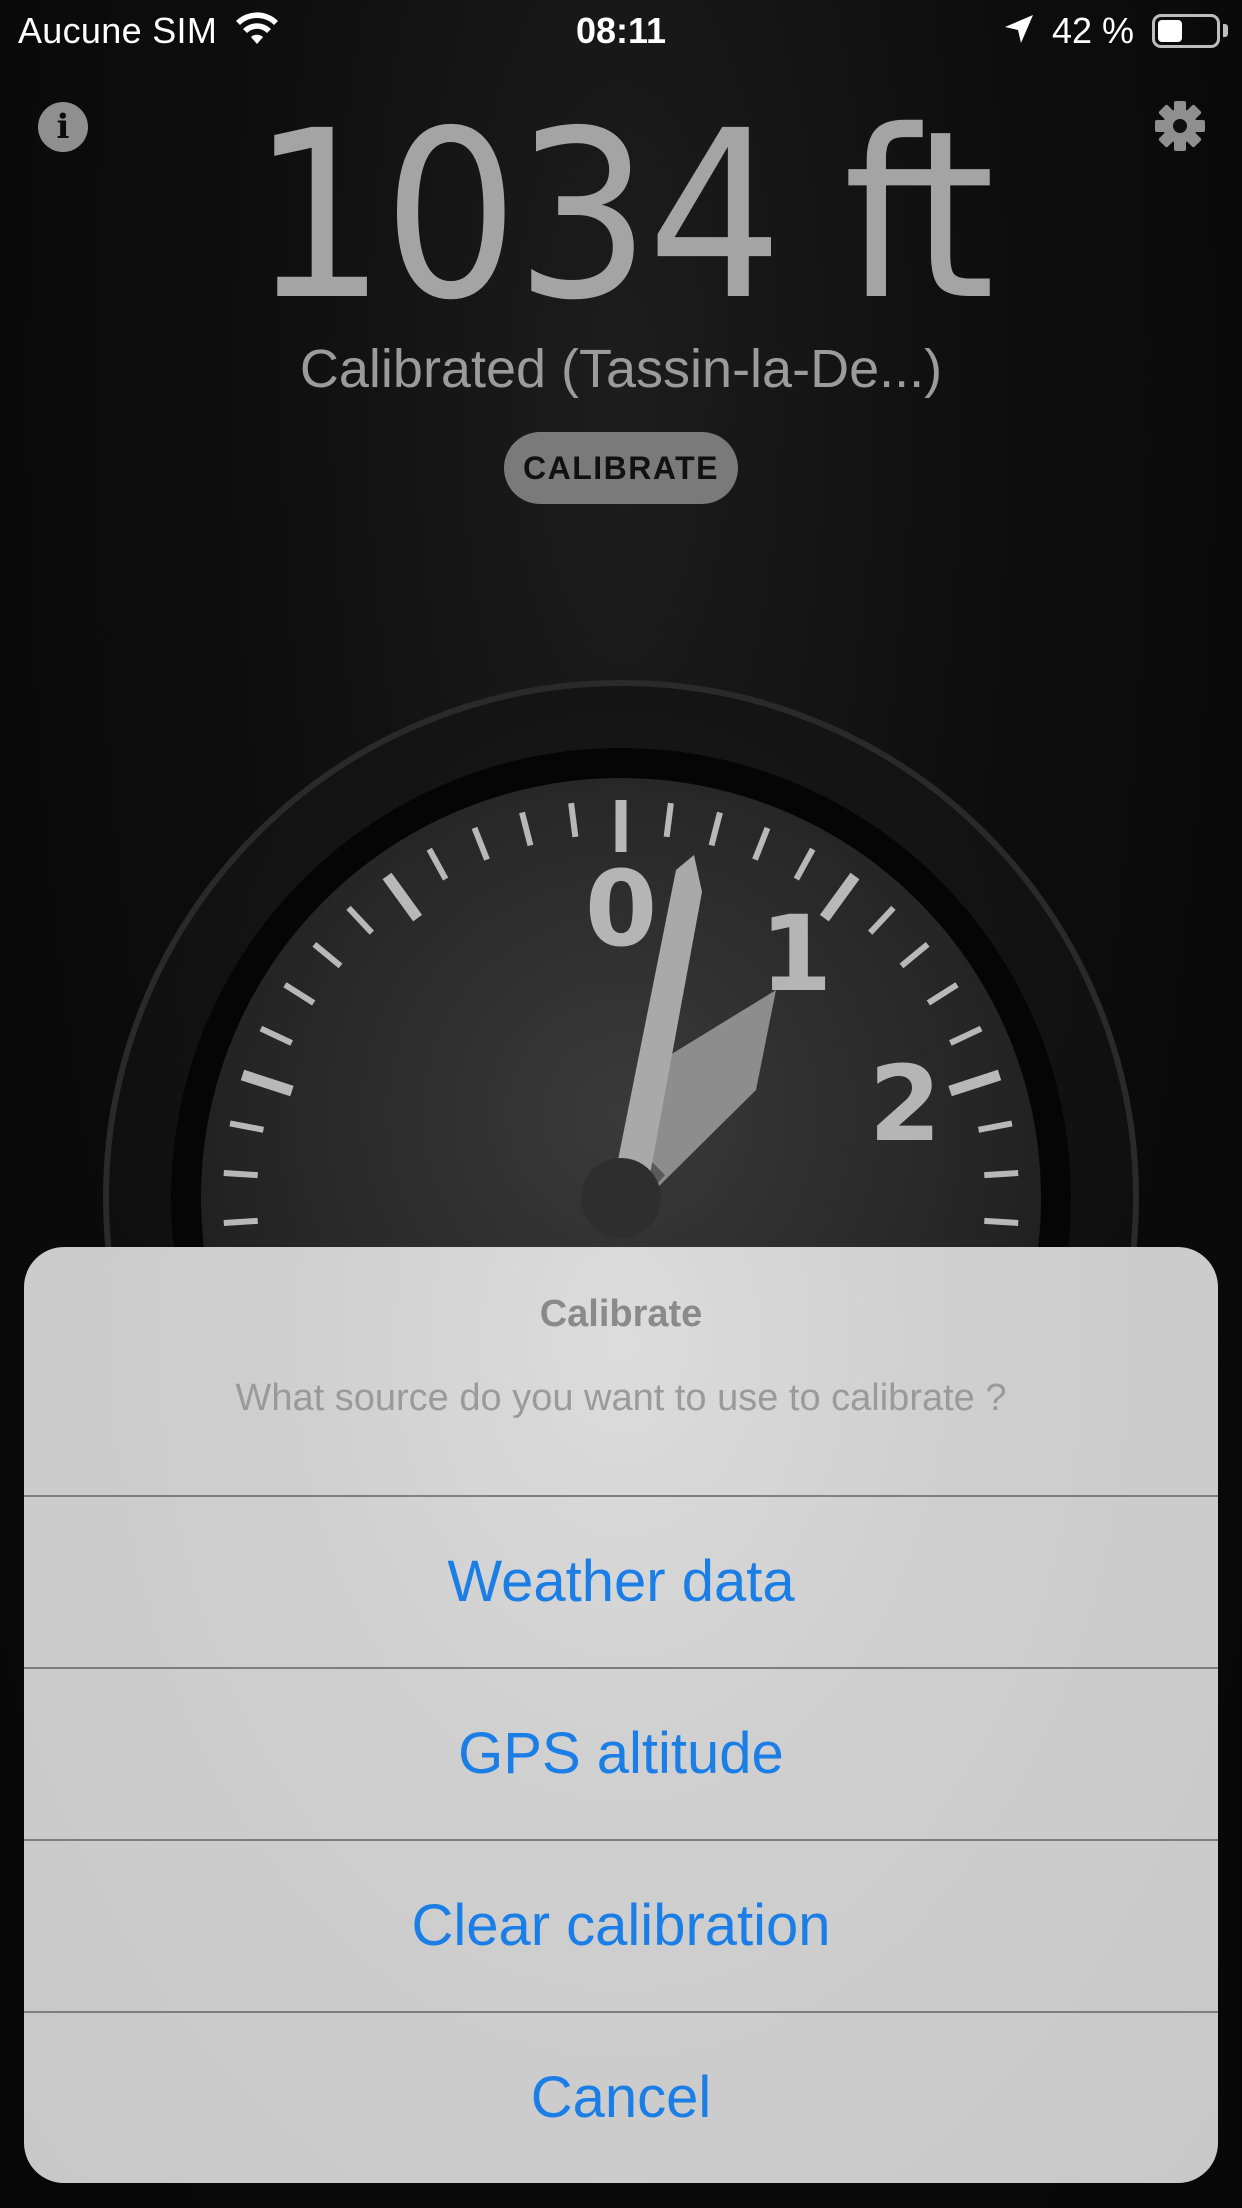  What do you see at coordinates (621, 2097) in the screenshot?
I see `cancel-option: Cancel` at bounding box center [621, 2097].